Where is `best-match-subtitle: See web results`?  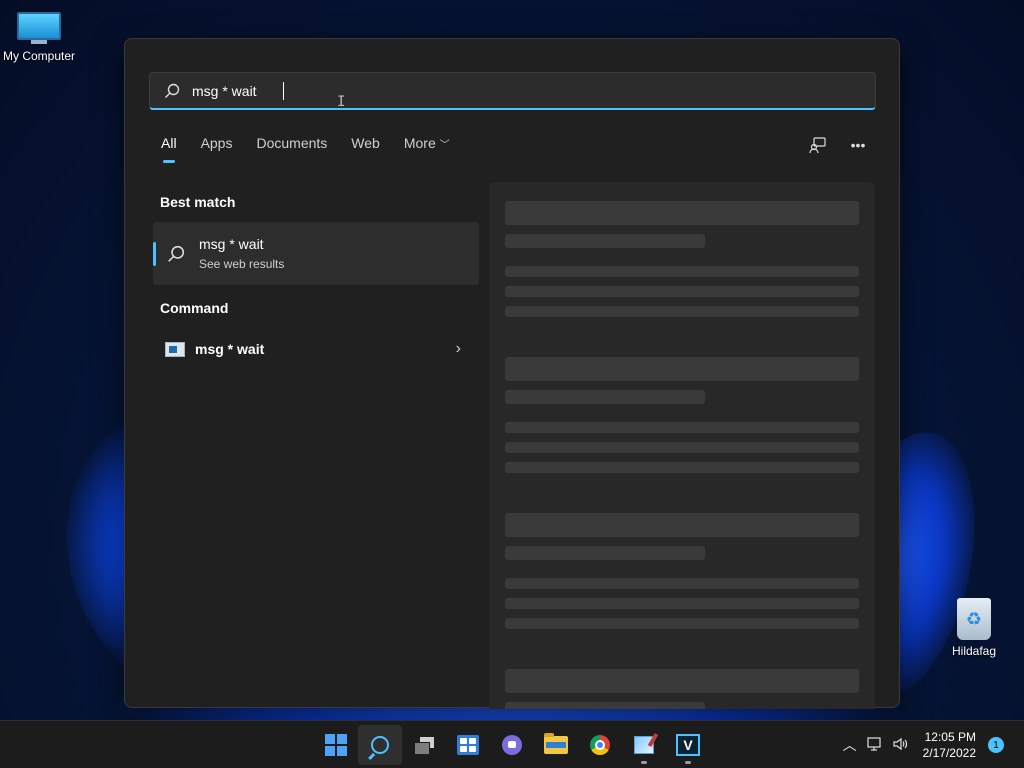 best-match-subtitle: See web results is located at coordinates (242, 264).